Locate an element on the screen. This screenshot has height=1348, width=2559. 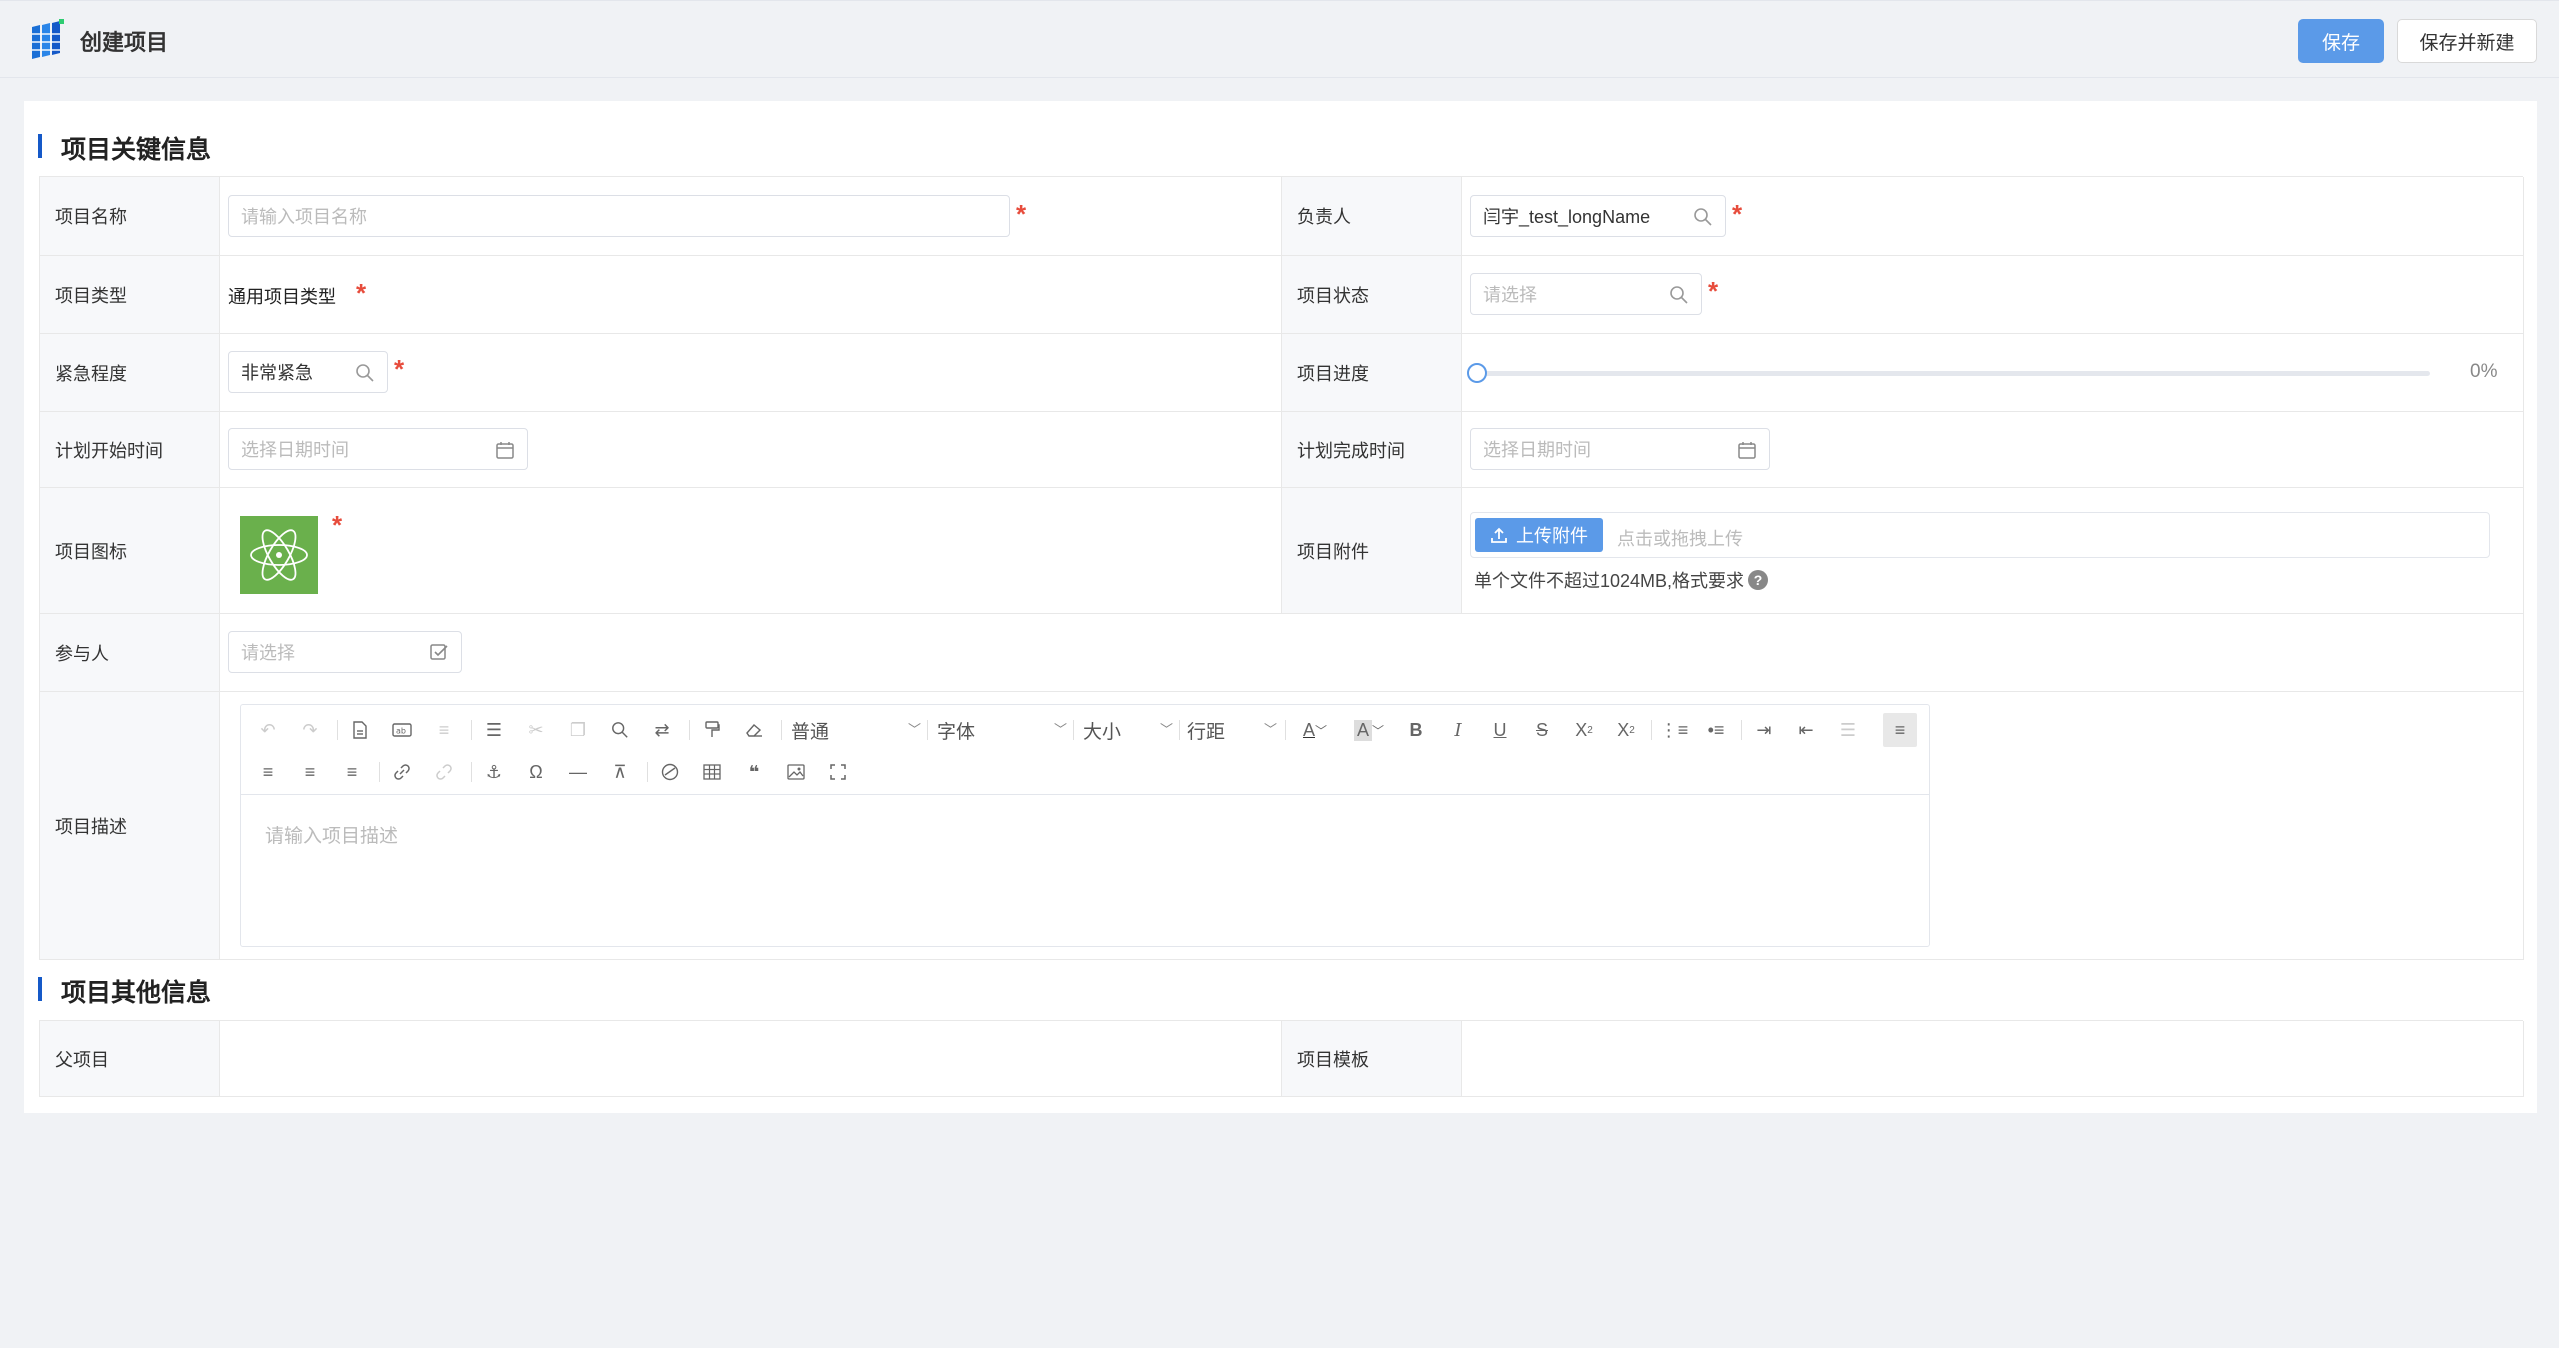
font-size-select: 大小 ﹀ is located at coordinates (1128, 730).